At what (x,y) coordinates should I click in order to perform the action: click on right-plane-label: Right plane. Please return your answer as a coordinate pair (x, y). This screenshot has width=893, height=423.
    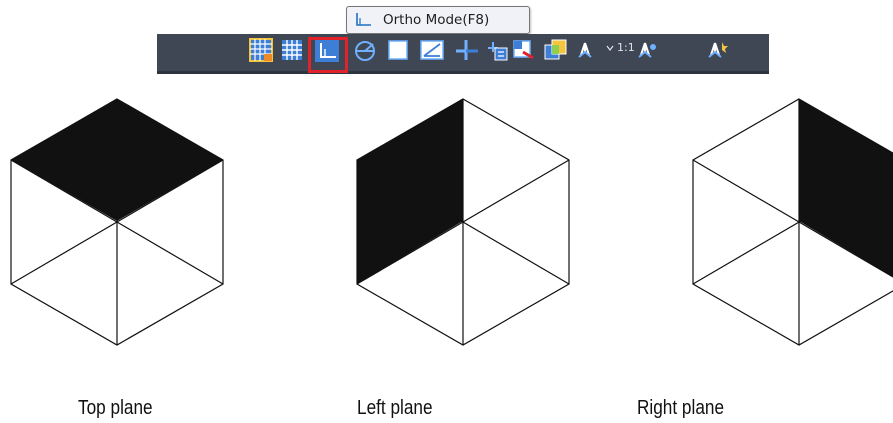
    Looking at the image, I should click on (681, 408).